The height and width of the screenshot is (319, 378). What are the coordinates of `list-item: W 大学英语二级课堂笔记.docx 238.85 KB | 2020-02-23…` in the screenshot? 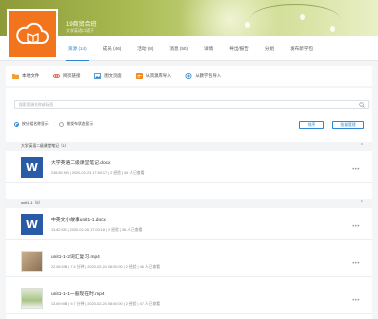 It's located at (189, 167).